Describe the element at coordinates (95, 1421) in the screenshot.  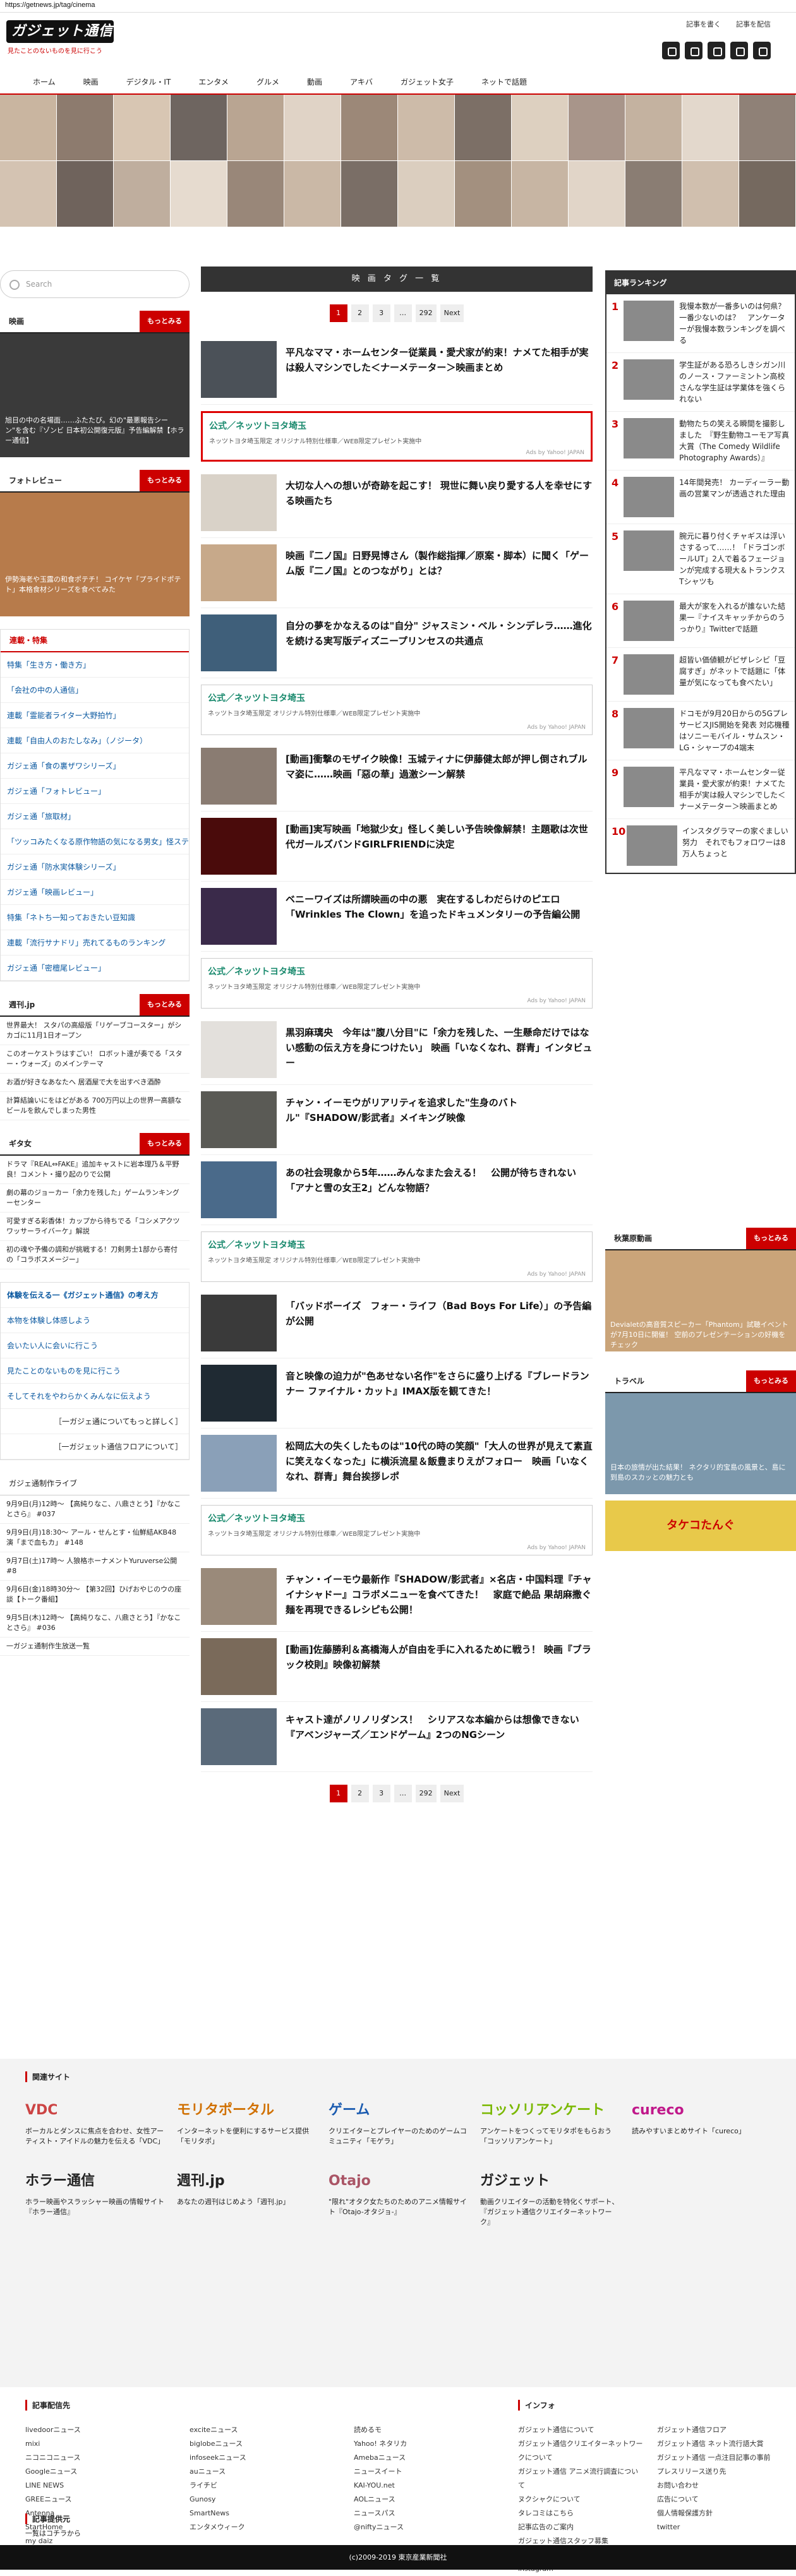
I see `about-link: ［一ガジェ通についてもっと詳しく］` at that location.